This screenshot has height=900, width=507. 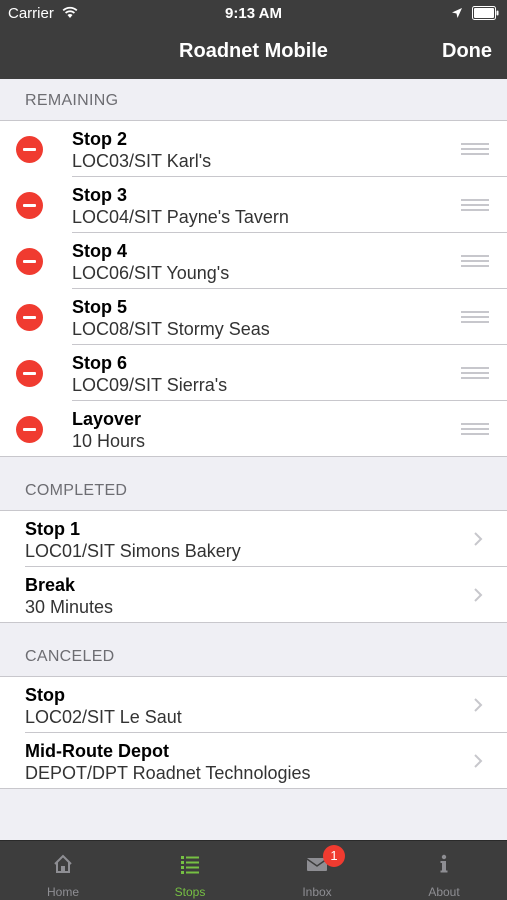 I want to click on stop-title: Stop, so click(x=45, y=695).